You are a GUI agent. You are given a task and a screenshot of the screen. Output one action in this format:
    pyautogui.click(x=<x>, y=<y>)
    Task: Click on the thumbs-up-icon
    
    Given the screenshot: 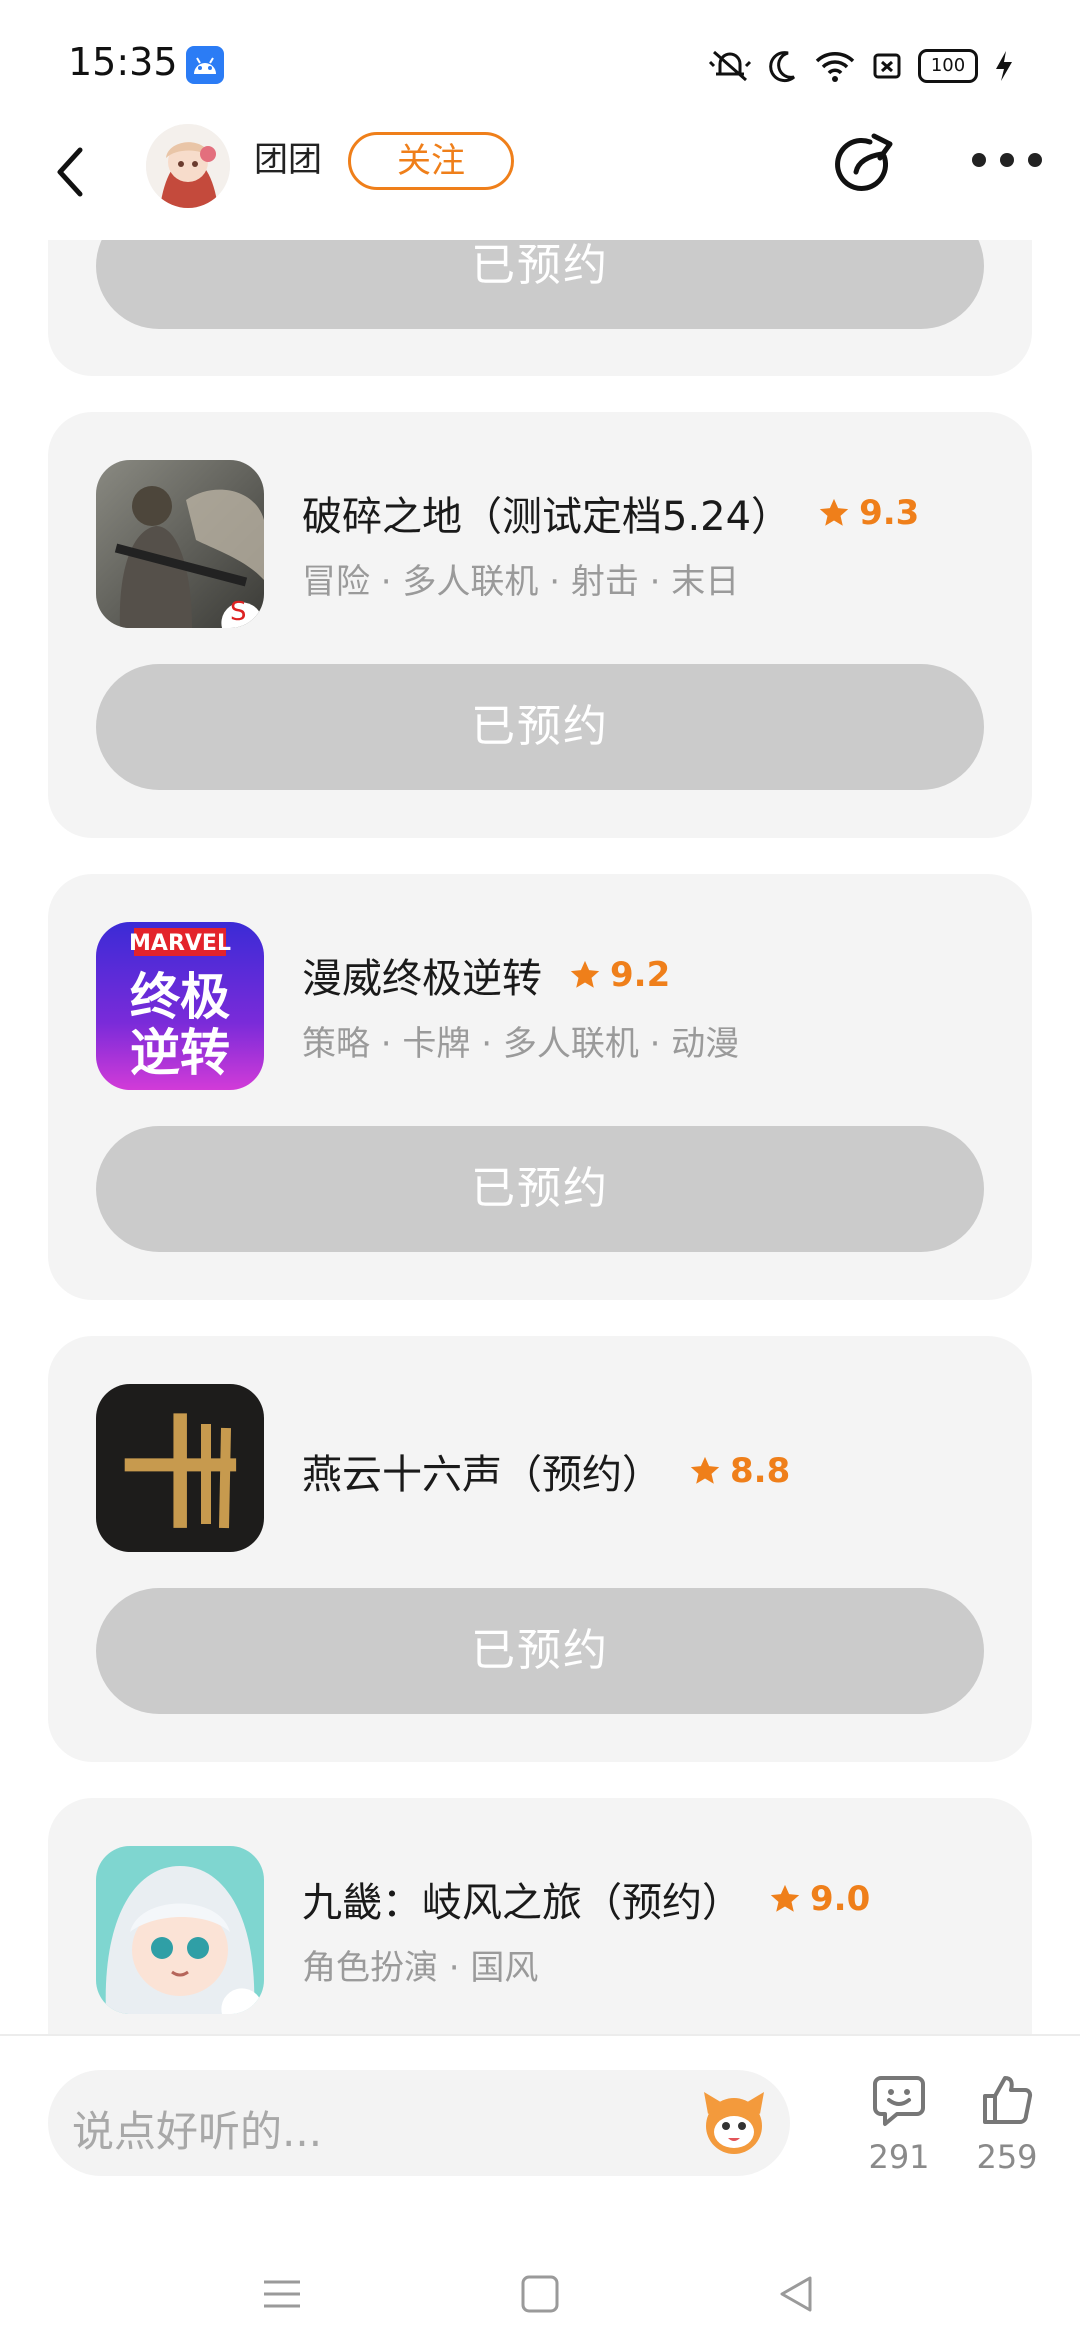 What is the action you would take?
    pyautogui.click(x=1008, y=2100)
    